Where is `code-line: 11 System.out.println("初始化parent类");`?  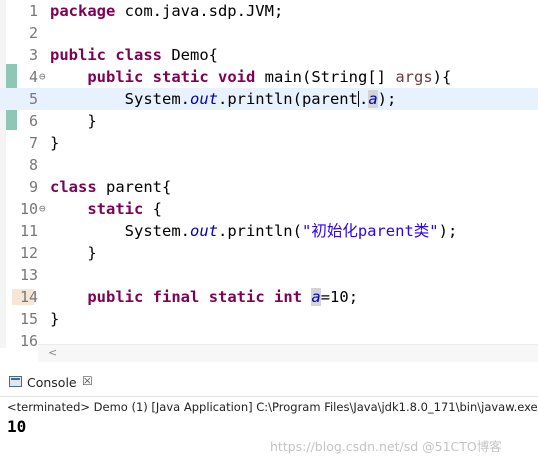 code-line: 11 System.out.println("初始化parent类"); is located at coordinates (269, 231).